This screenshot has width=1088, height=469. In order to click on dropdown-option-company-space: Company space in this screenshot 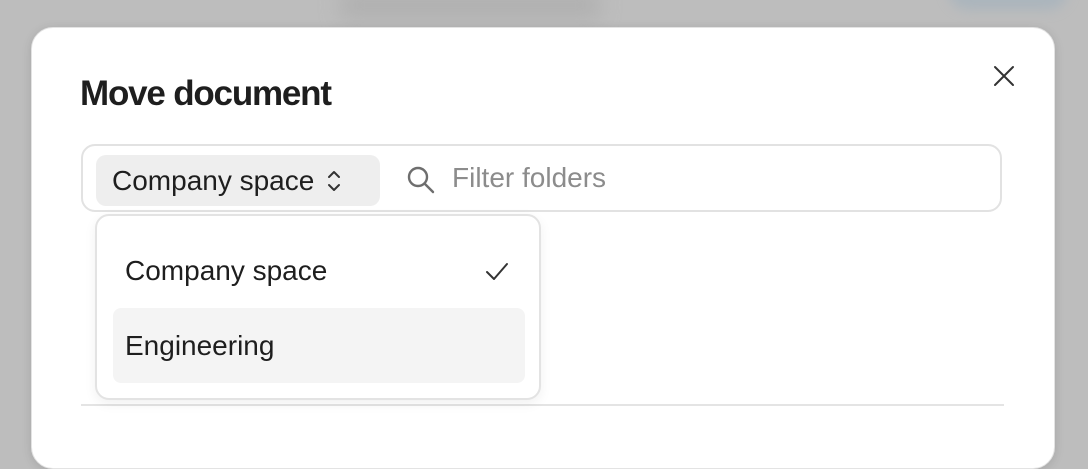, I will do `click(319, 270)`.